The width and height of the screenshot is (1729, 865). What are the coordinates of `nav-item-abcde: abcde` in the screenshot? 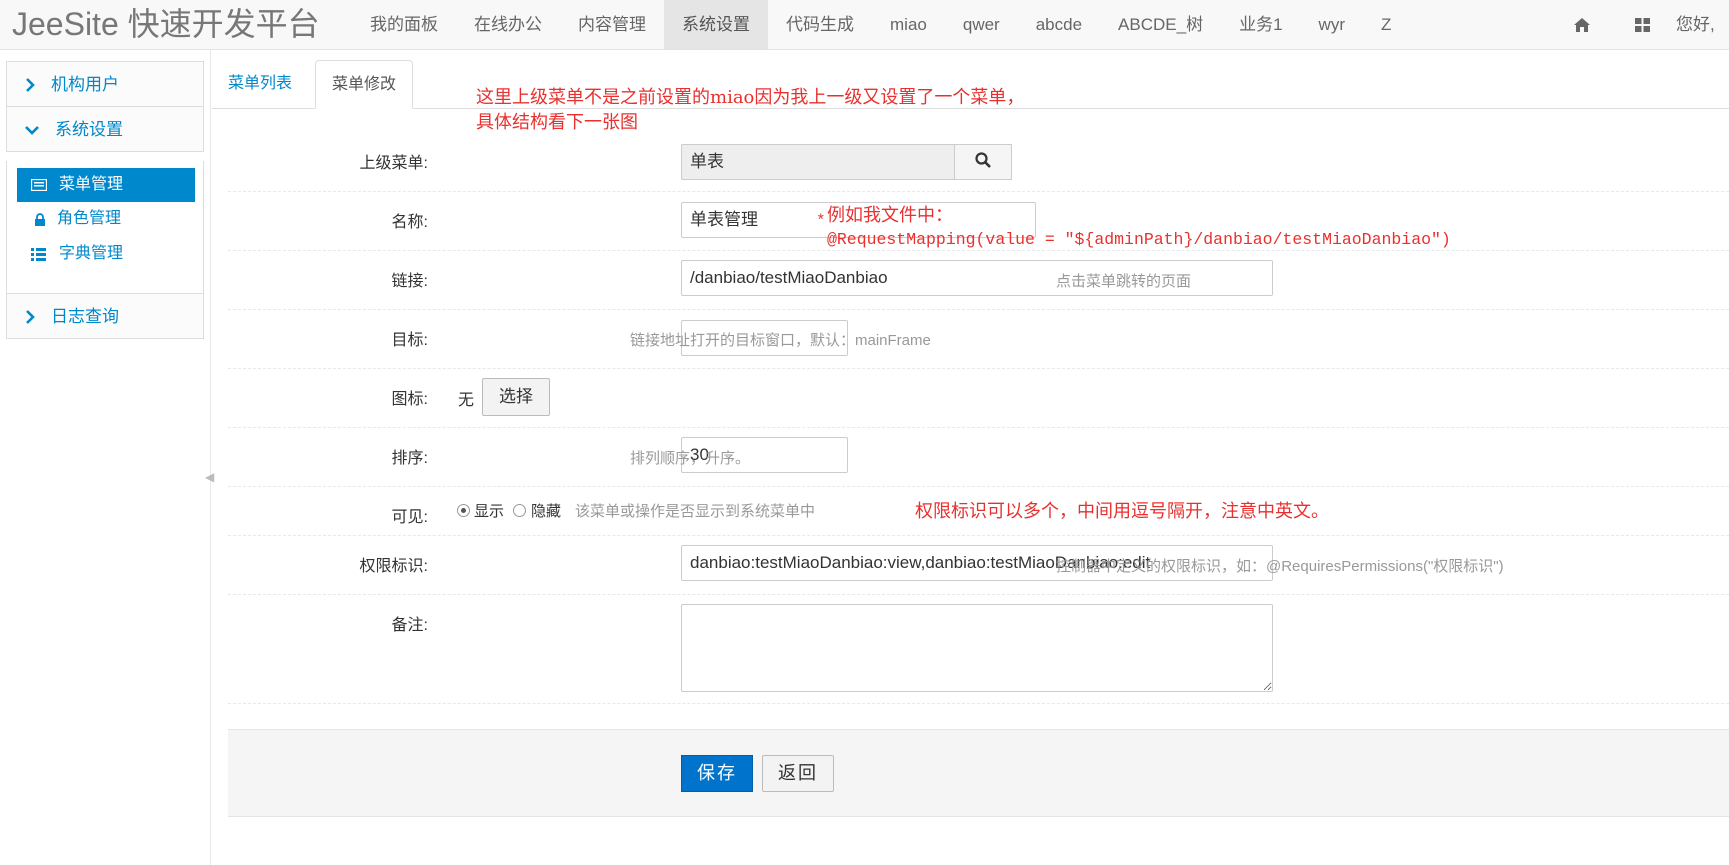 It's located at (1059, 24).